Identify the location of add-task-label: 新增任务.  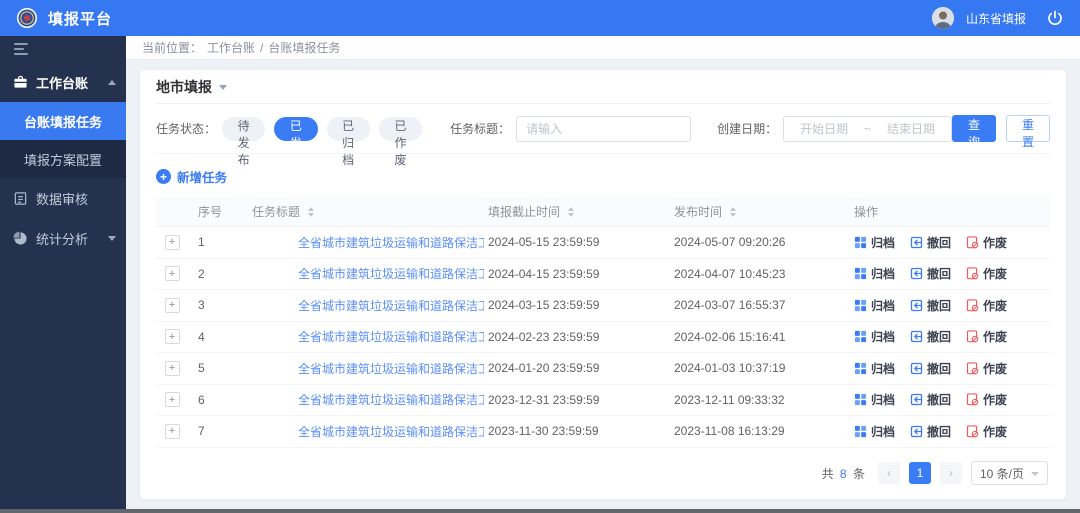
(202, 178).